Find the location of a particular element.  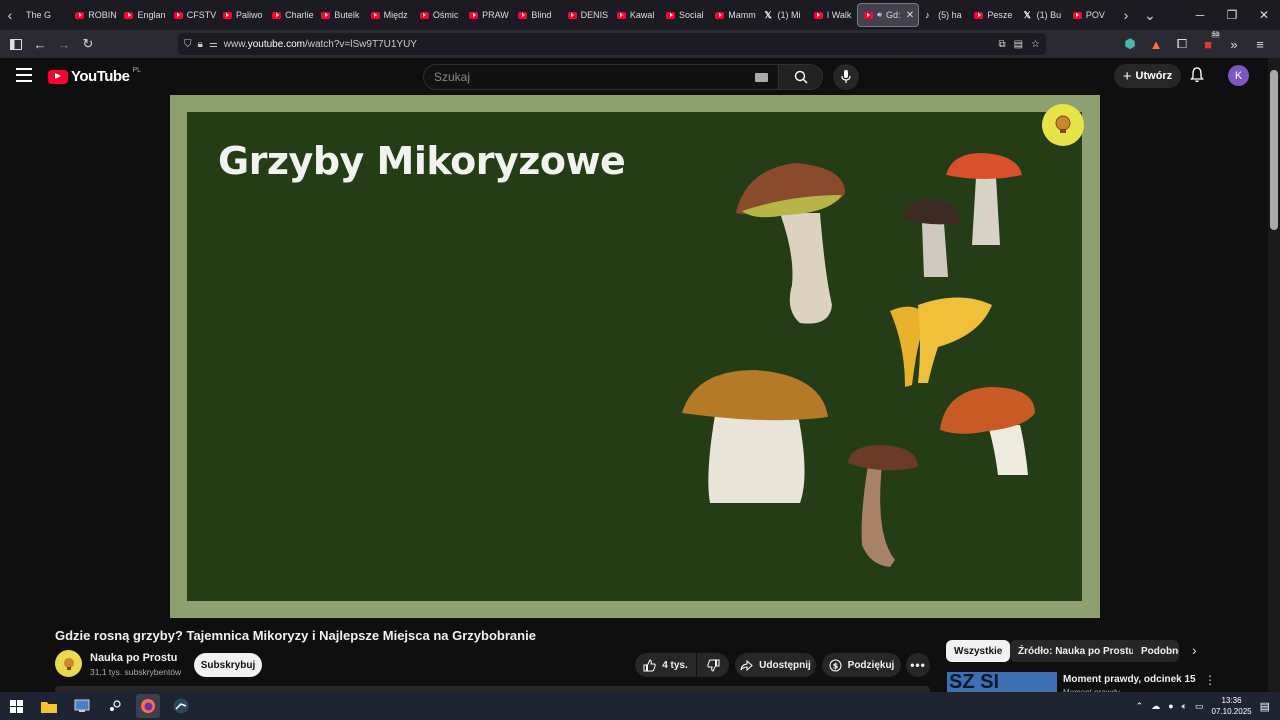

window-controls: ─ ❐ ✕ is located at coordinates (1232, 15).